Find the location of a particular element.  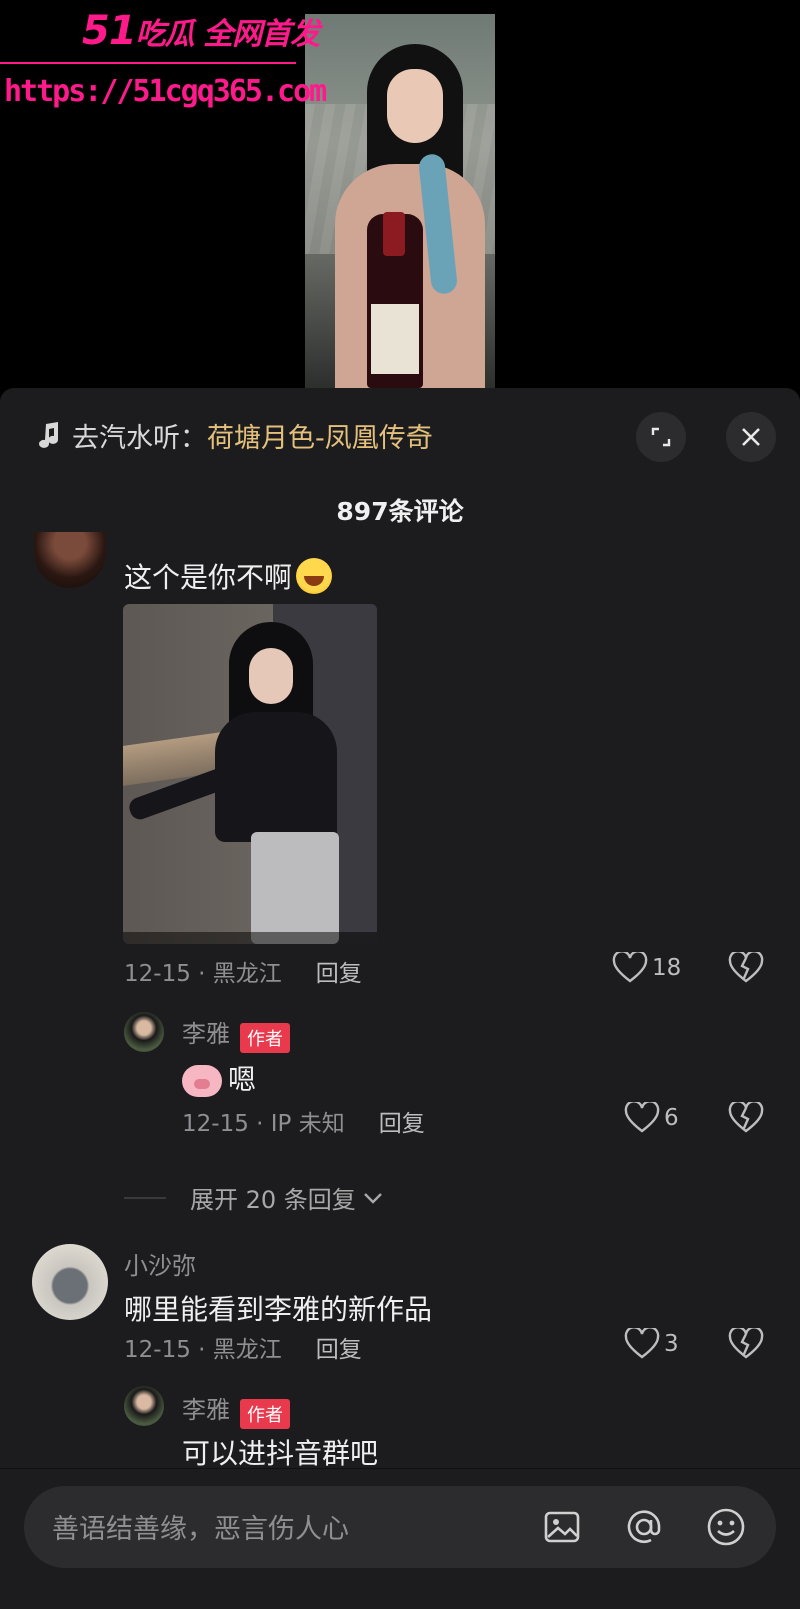

smiley-icon is located at coordinates (726, 1527).